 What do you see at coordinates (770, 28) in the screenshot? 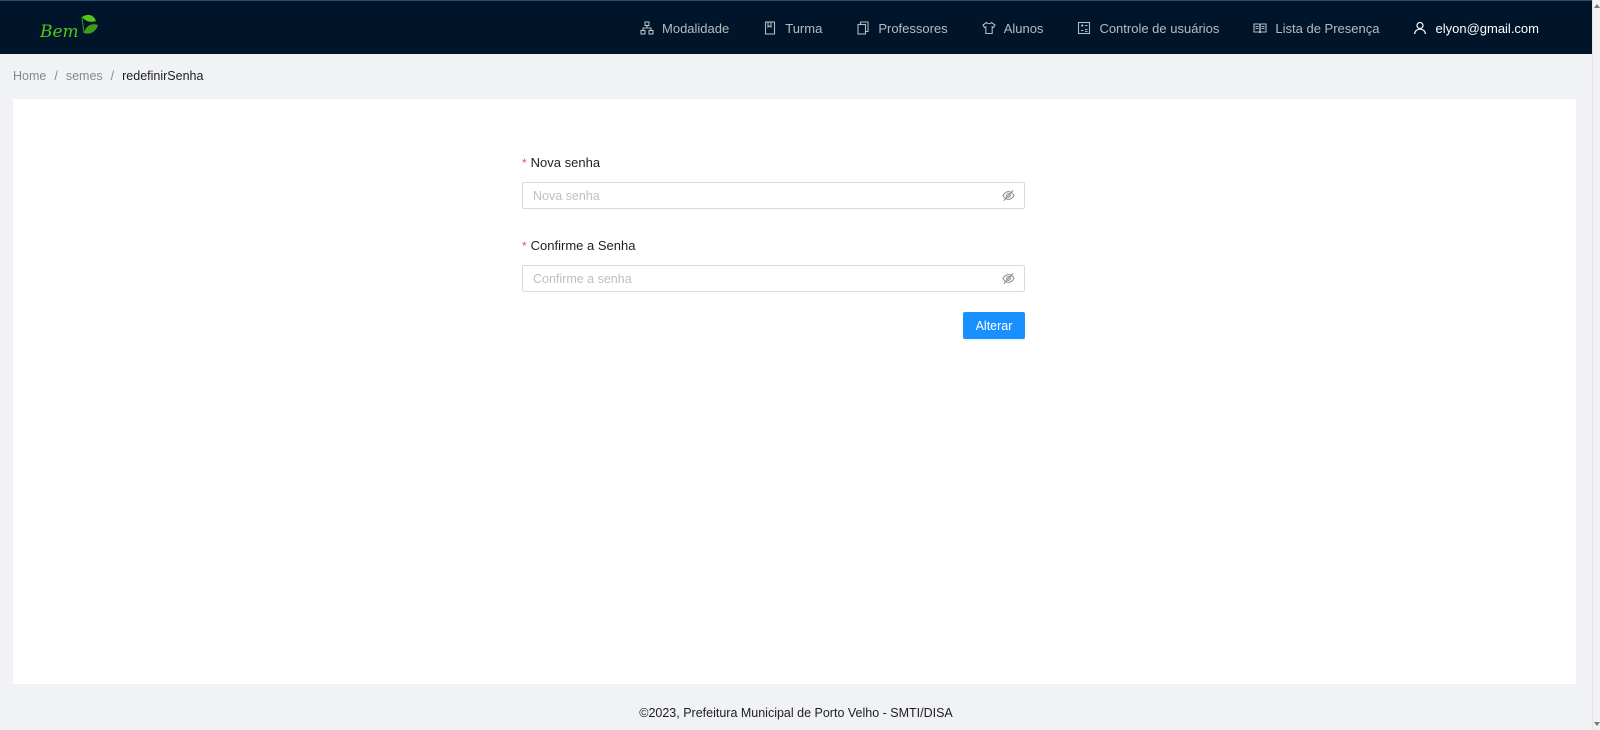
I see `book-icon` at bounding box center [770, 28].